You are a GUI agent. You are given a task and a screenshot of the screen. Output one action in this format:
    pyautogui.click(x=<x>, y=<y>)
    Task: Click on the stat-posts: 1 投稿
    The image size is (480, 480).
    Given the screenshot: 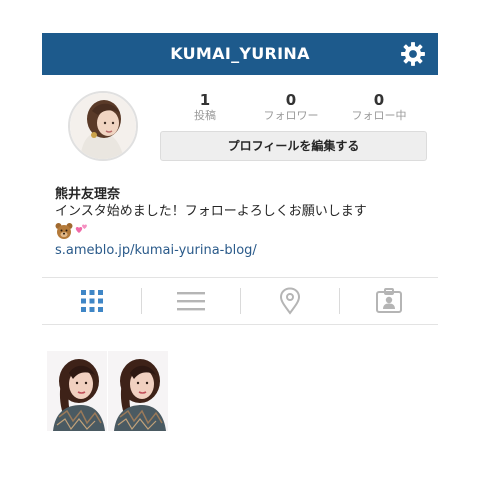 What is the action you would take?
    pyautogui.click(x=205, y=107)
    